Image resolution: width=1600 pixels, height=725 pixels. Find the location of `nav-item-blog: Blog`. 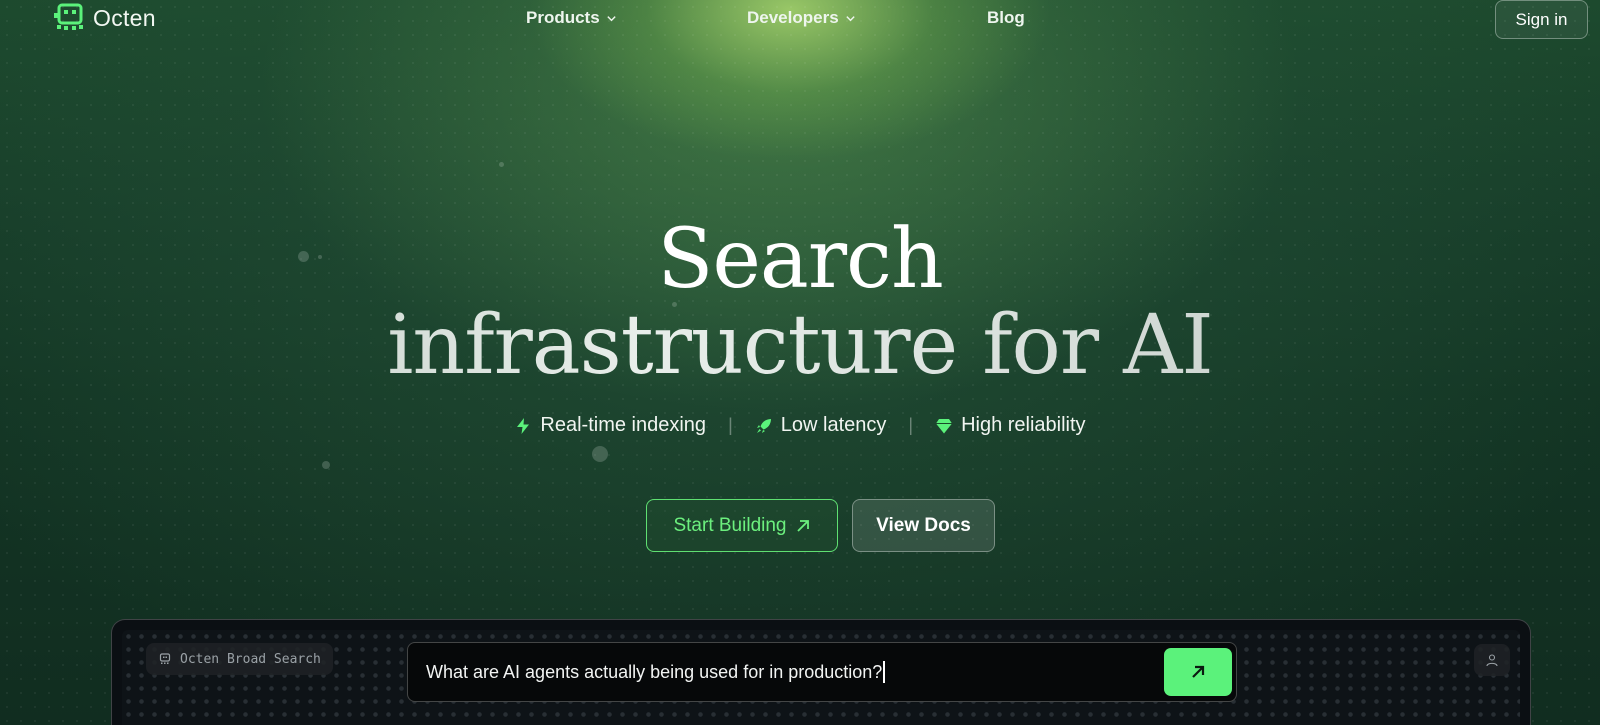

nav-item-blog: Blog is located at coordinates (1006, 18).